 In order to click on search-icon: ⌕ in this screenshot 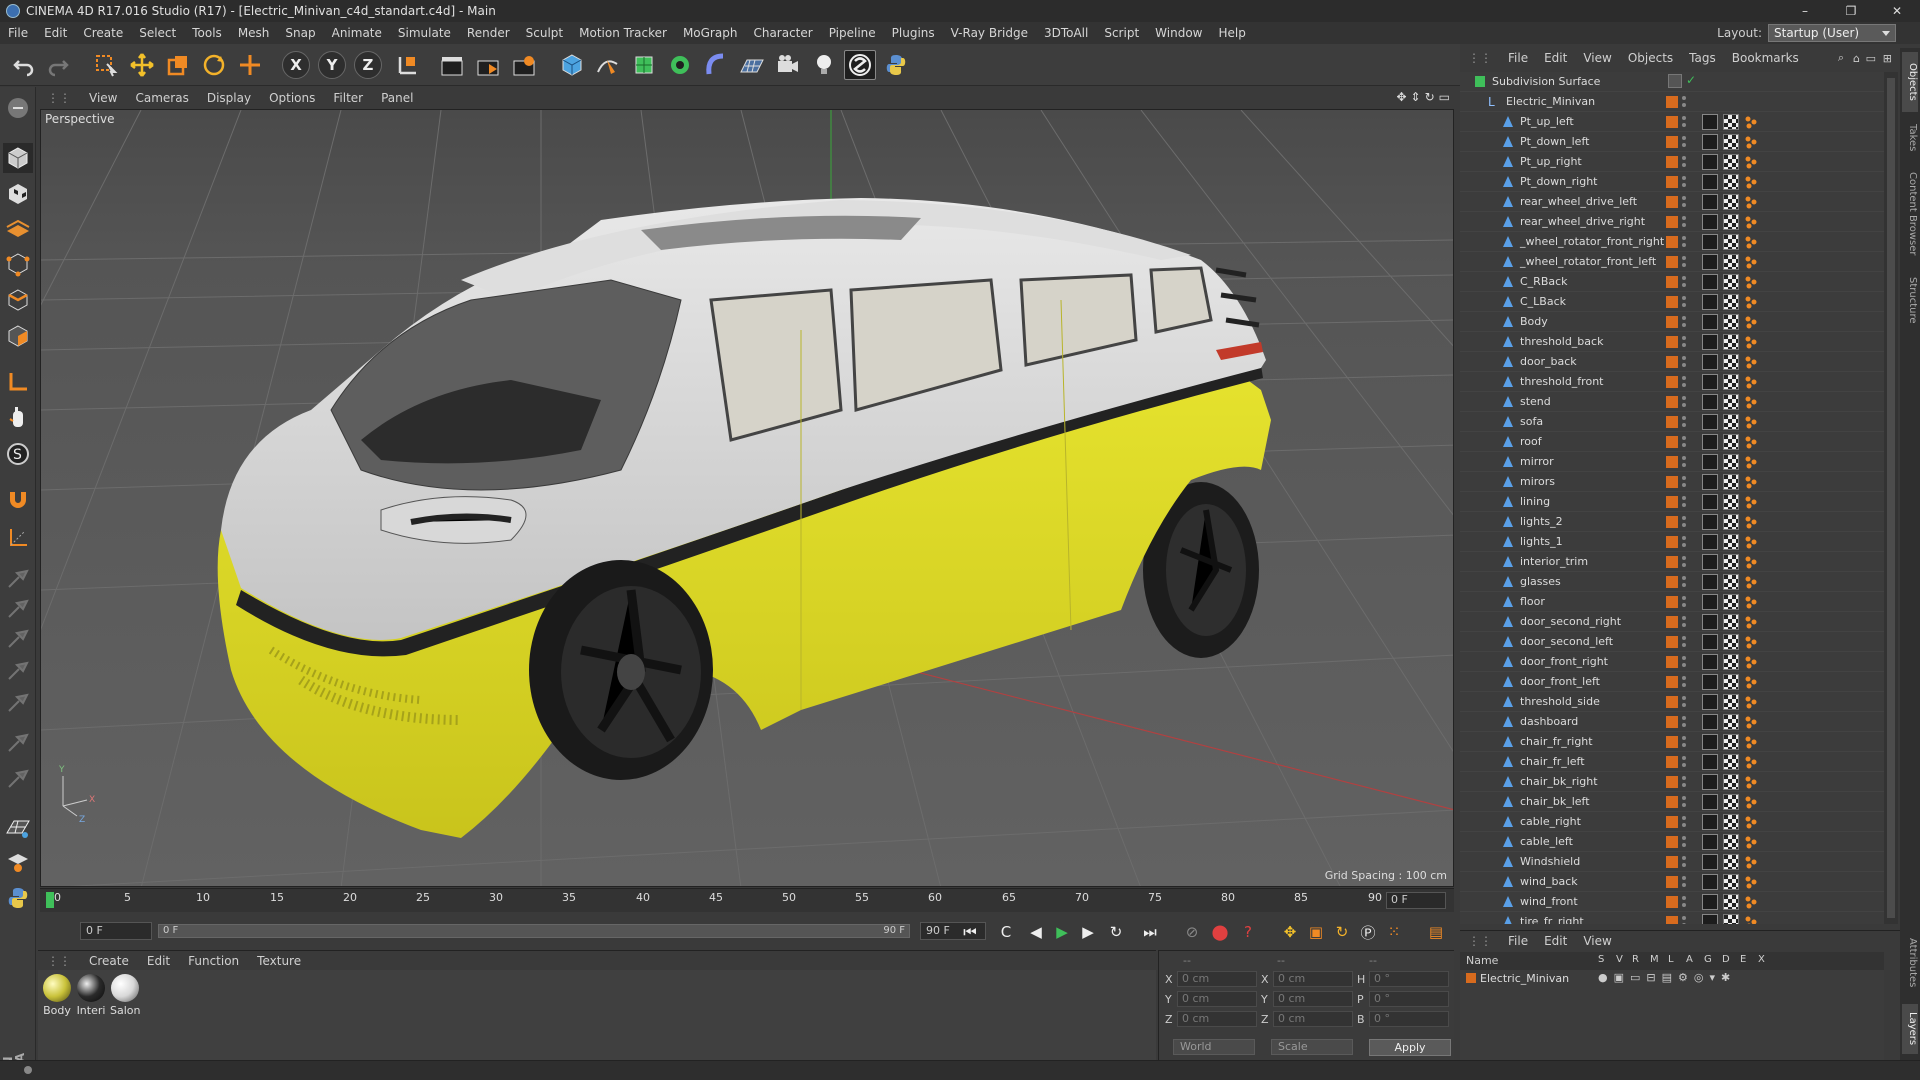, I will do `click(1841, 58)`.